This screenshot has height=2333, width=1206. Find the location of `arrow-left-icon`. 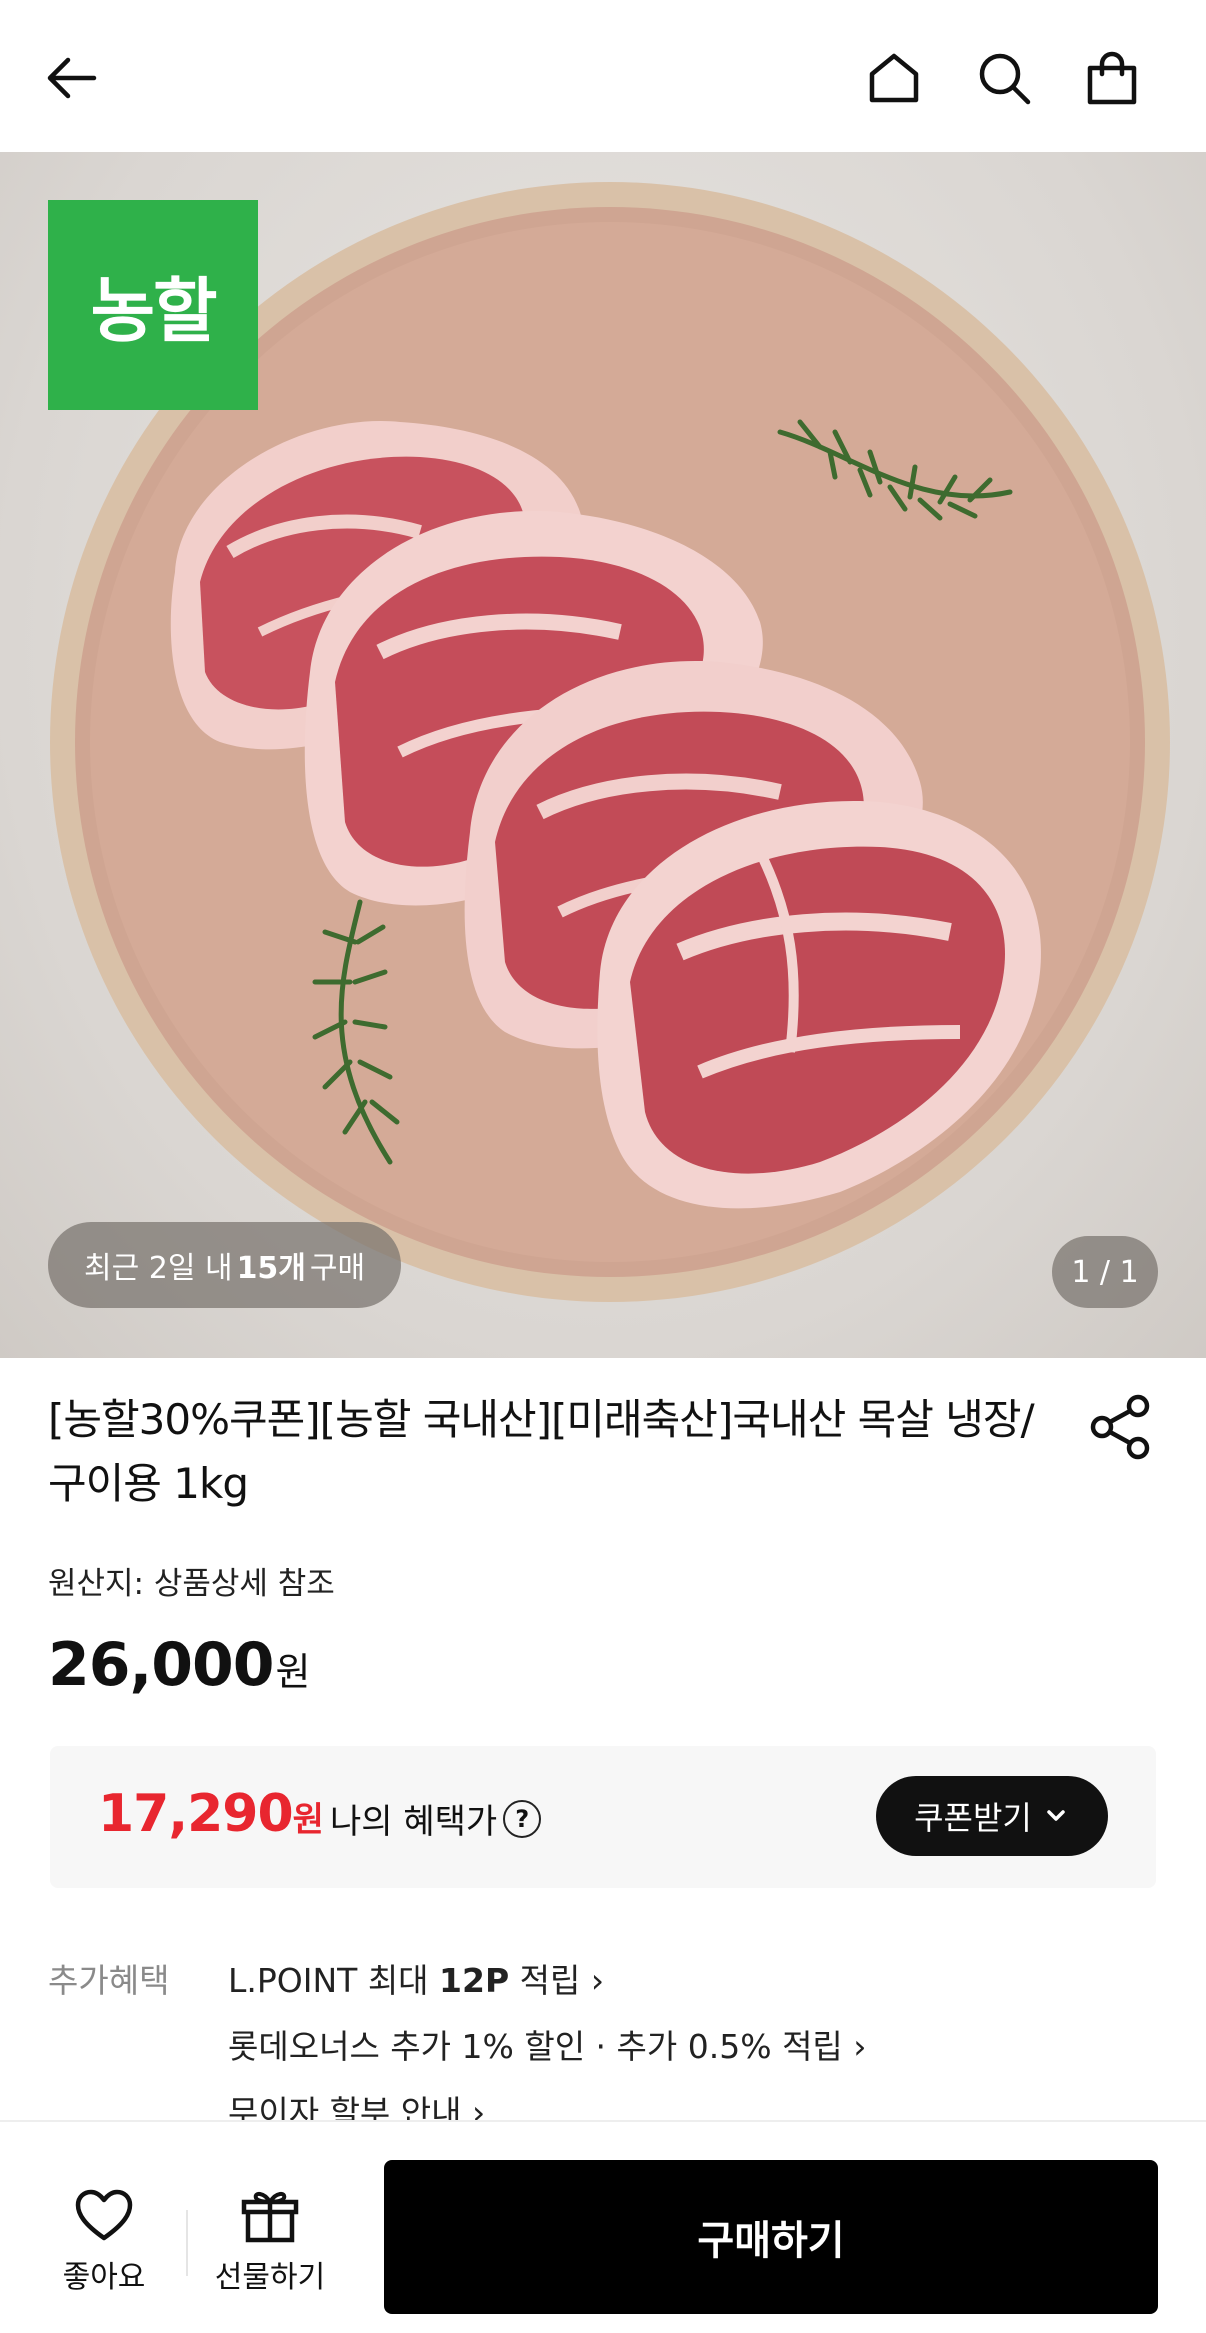

arrow-left-icon is located at coordinates (72, 78).